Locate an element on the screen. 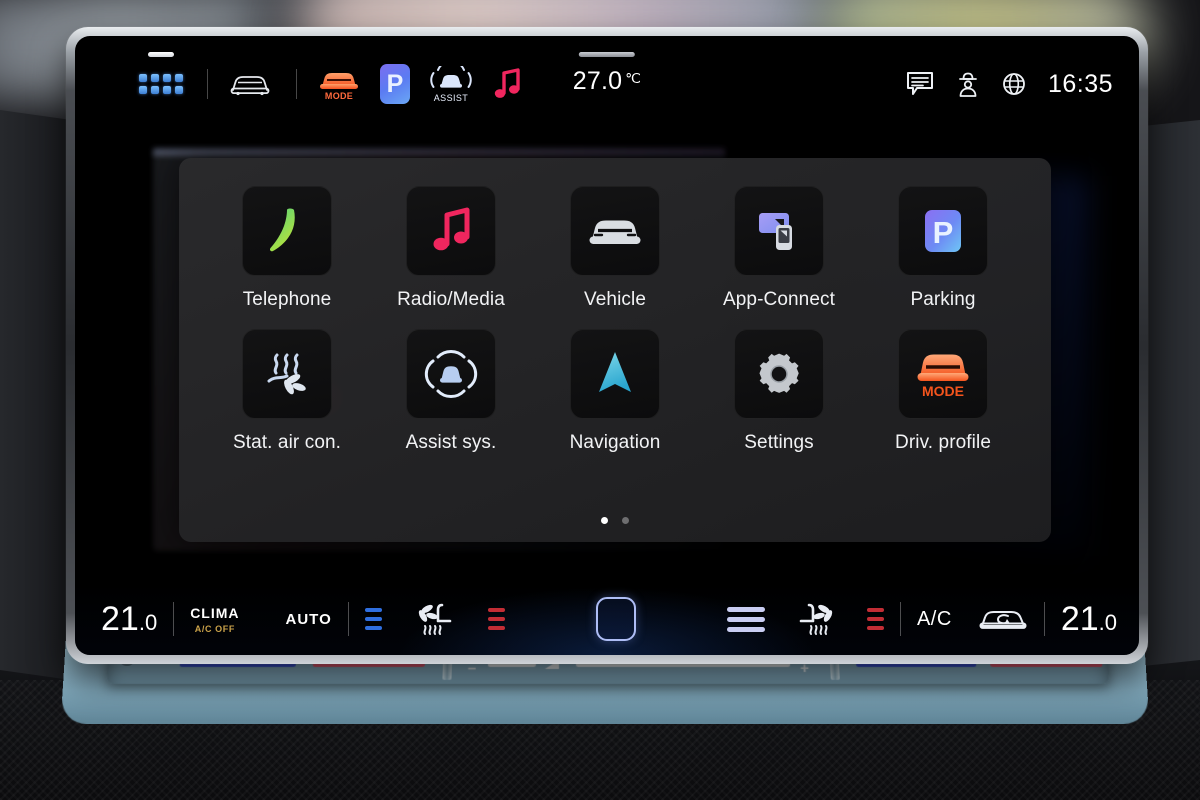  car-front-icon is located at coordinates (615, 232).